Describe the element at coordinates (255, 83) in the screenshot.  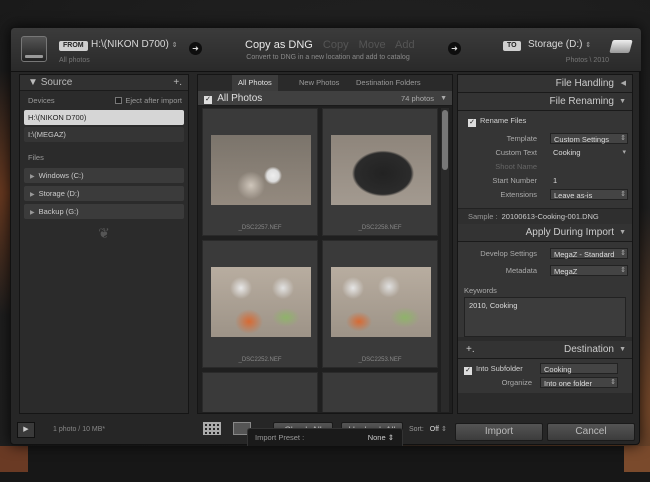
I see `tab-all-photos: All Photos` at that location.